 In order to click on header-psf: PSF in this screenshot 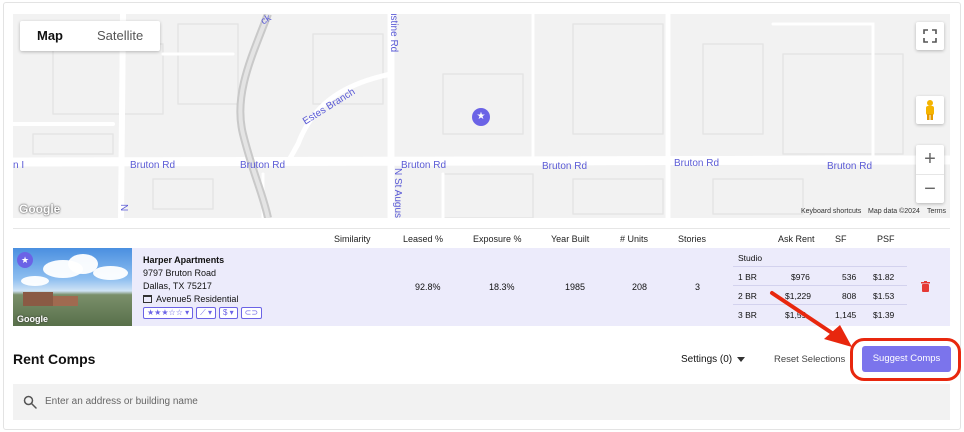, I will do `click(886, 239)`.